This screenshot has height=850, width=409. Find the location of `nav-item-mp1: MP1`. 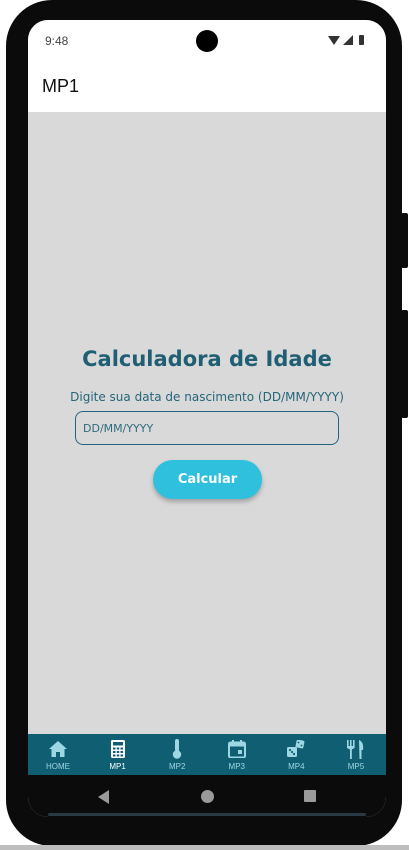

nav-item-mp1: MP1 is located at coordinates (118, 754).